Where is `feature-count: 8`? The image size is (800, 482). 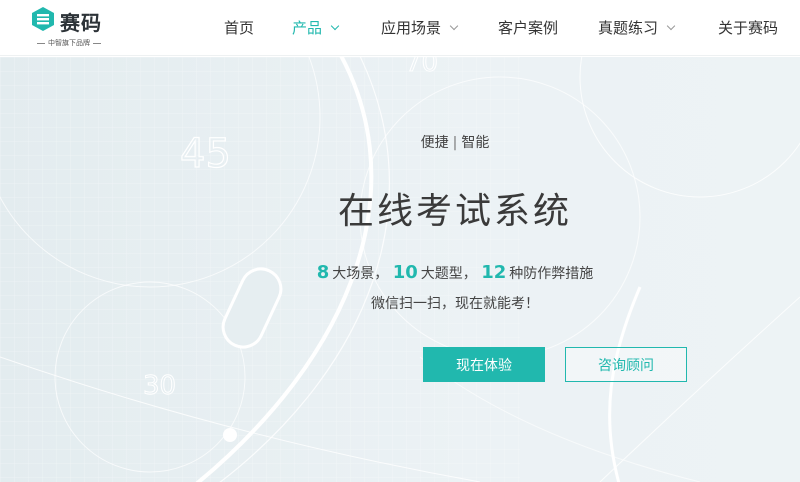
feature-count: 8 is located at coordinates (323, 272).